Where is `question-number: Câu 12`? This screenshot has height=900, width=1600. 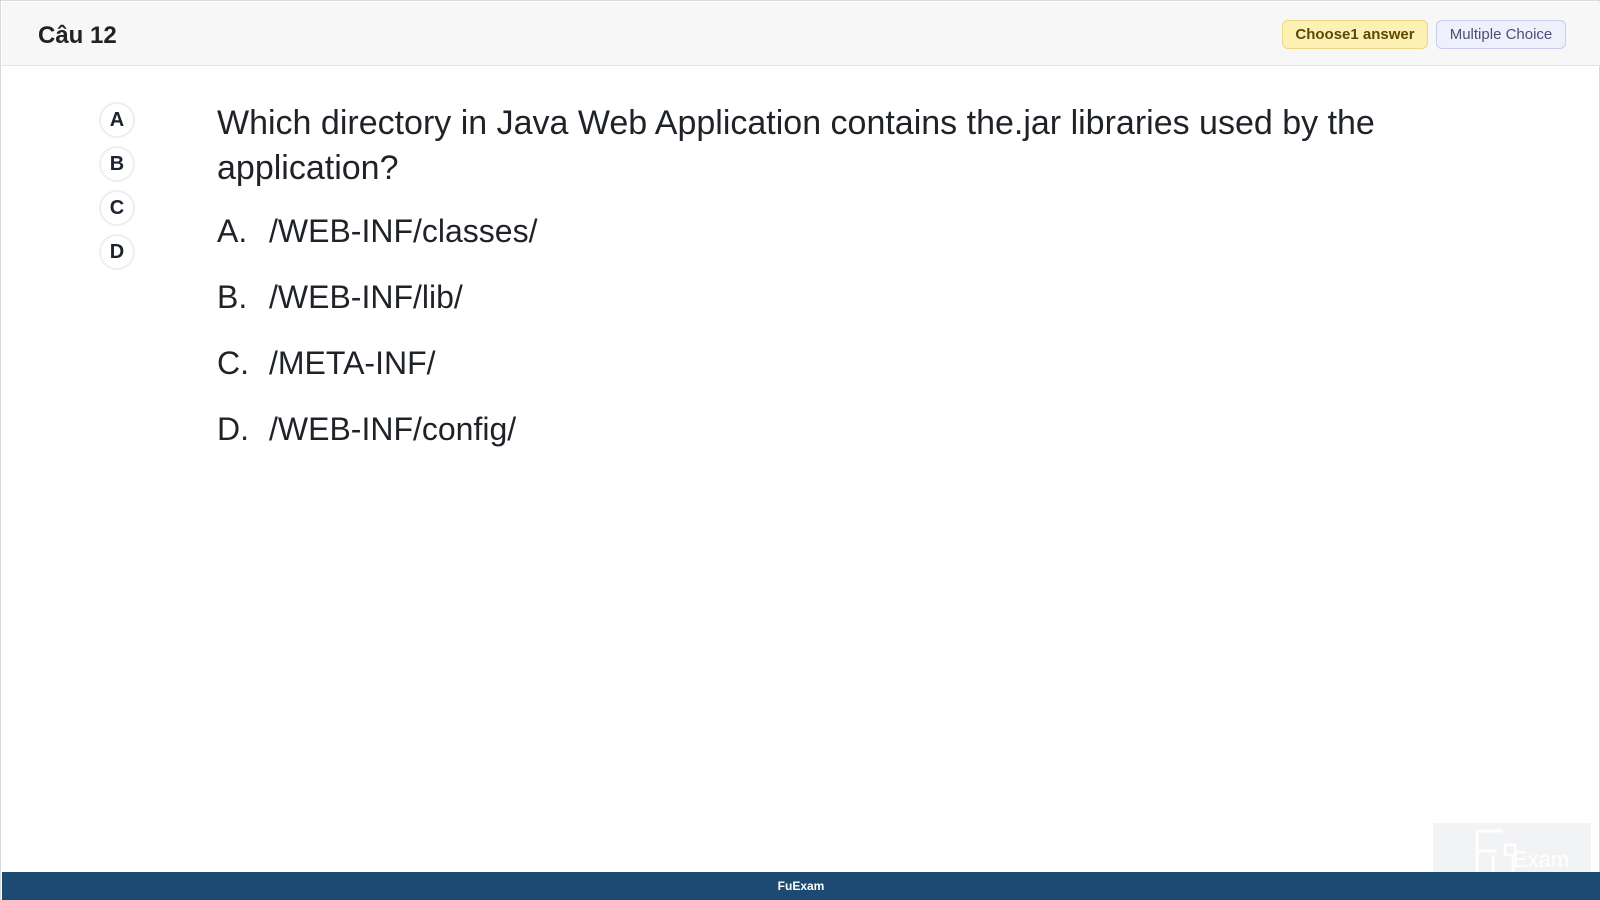
question-number: Câu 12 is located at coordinates (77, 35).